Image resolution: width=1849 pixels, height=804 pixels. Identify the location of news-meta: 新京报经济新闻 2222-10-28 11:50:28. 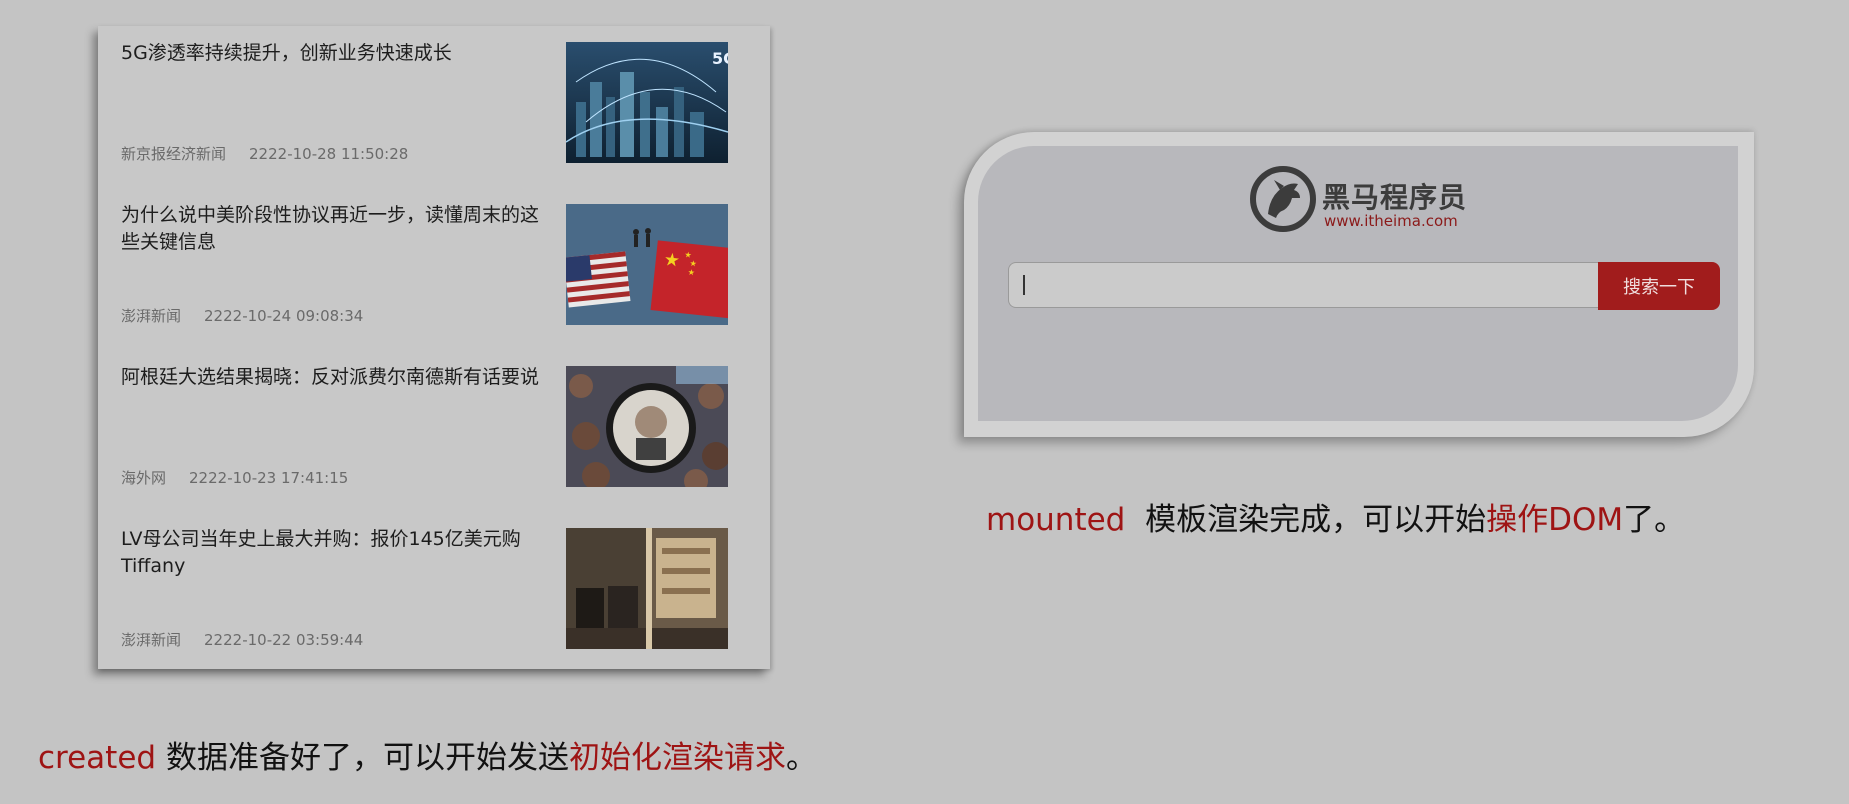
(264, 153).